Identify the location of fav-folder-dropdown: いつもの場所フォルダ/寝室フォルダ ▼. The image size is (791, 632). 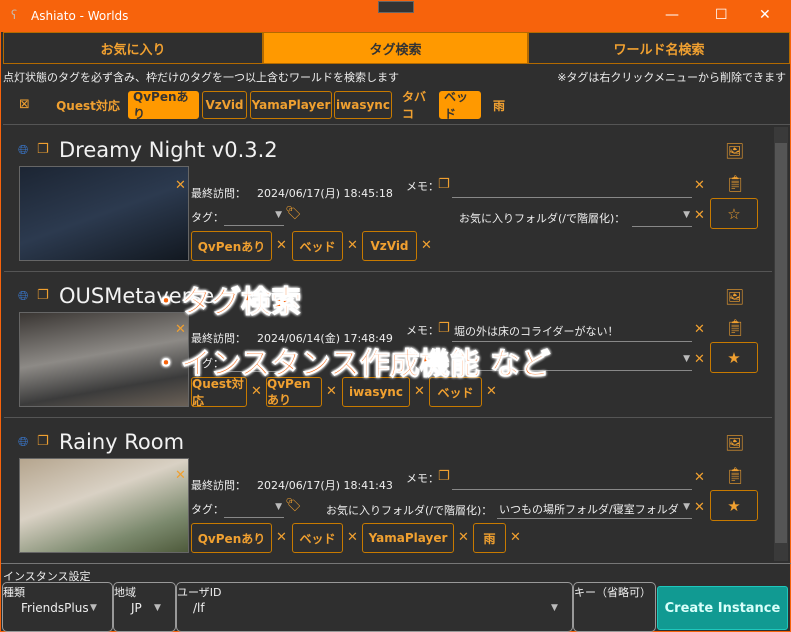
(594, 508).